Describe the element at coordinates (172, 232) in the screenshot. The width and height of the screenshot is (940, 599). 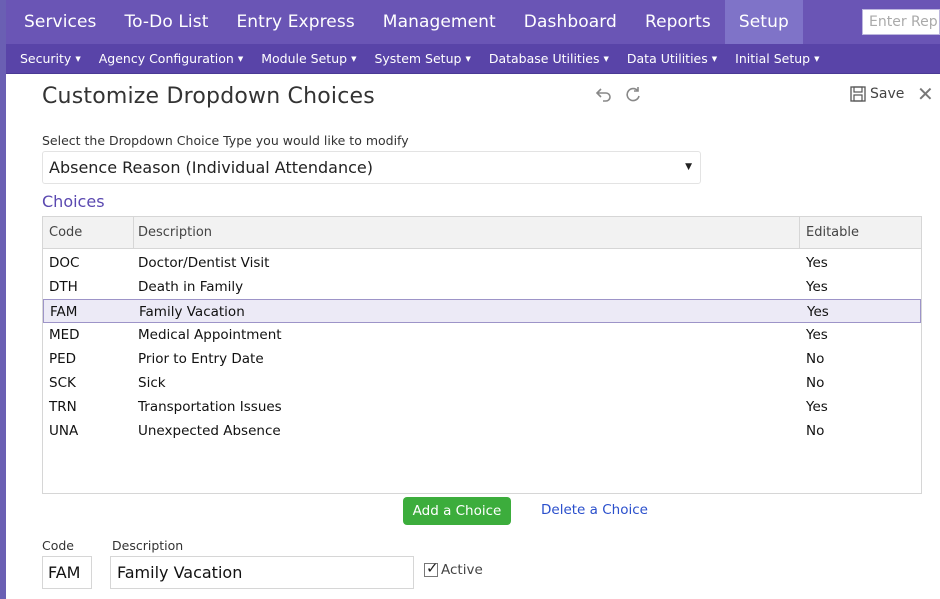
I see `header-description: Description` at that location.